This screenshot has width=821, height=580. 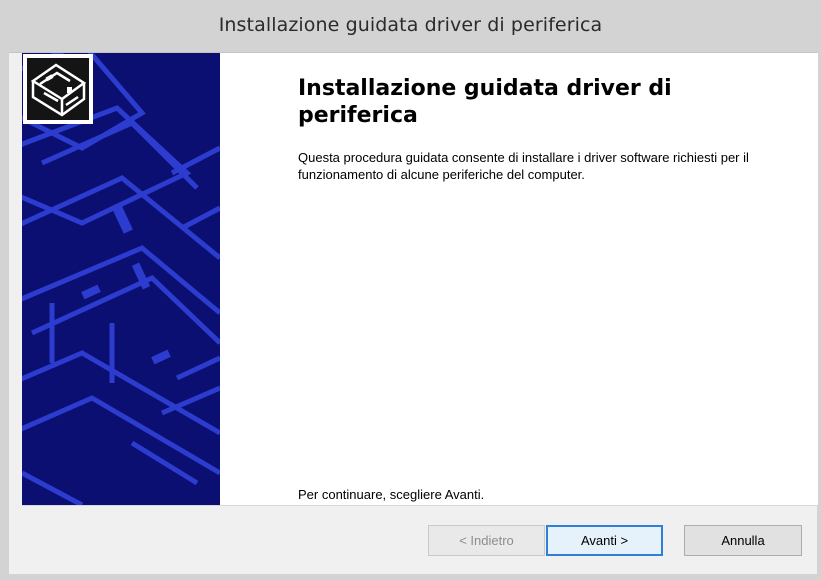 I want to click on hardware-wizard-icon, so click(x=58, y=89).